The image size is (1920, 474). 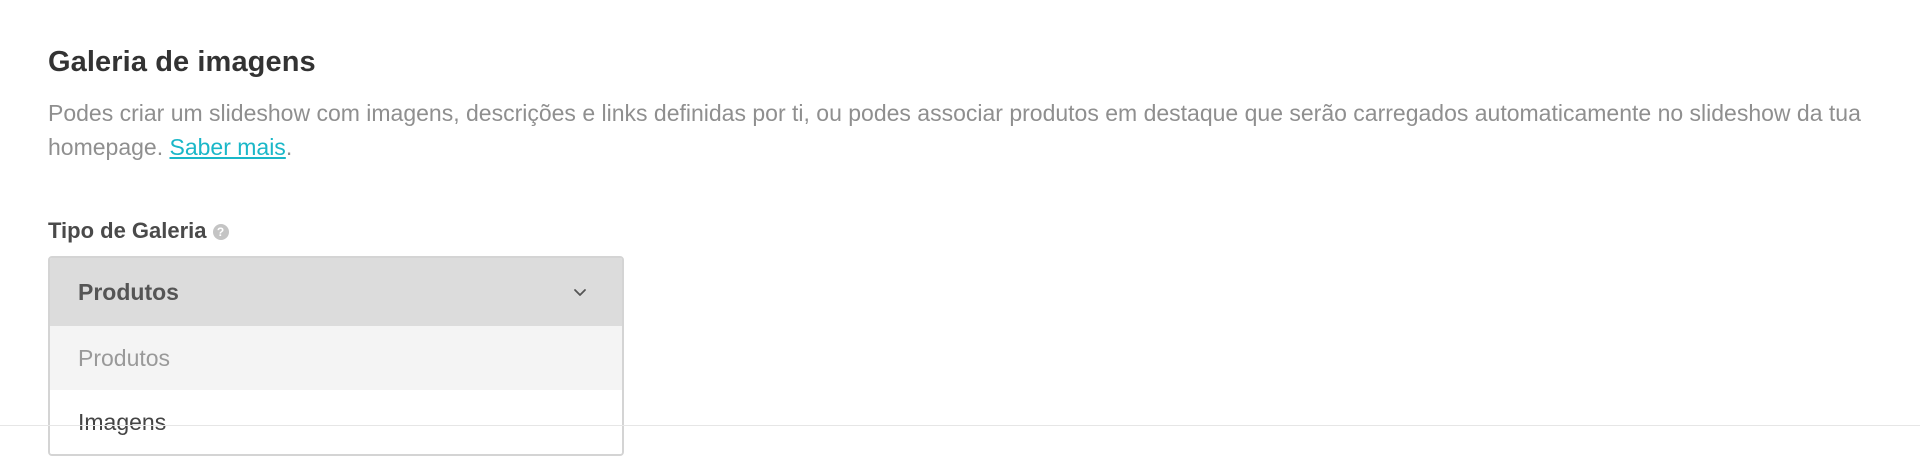 What do you see at coordinates (336, 422) in the screenshot?
I see `dropdown-option-imagens: Imagens` at bounding box center [336, 422].